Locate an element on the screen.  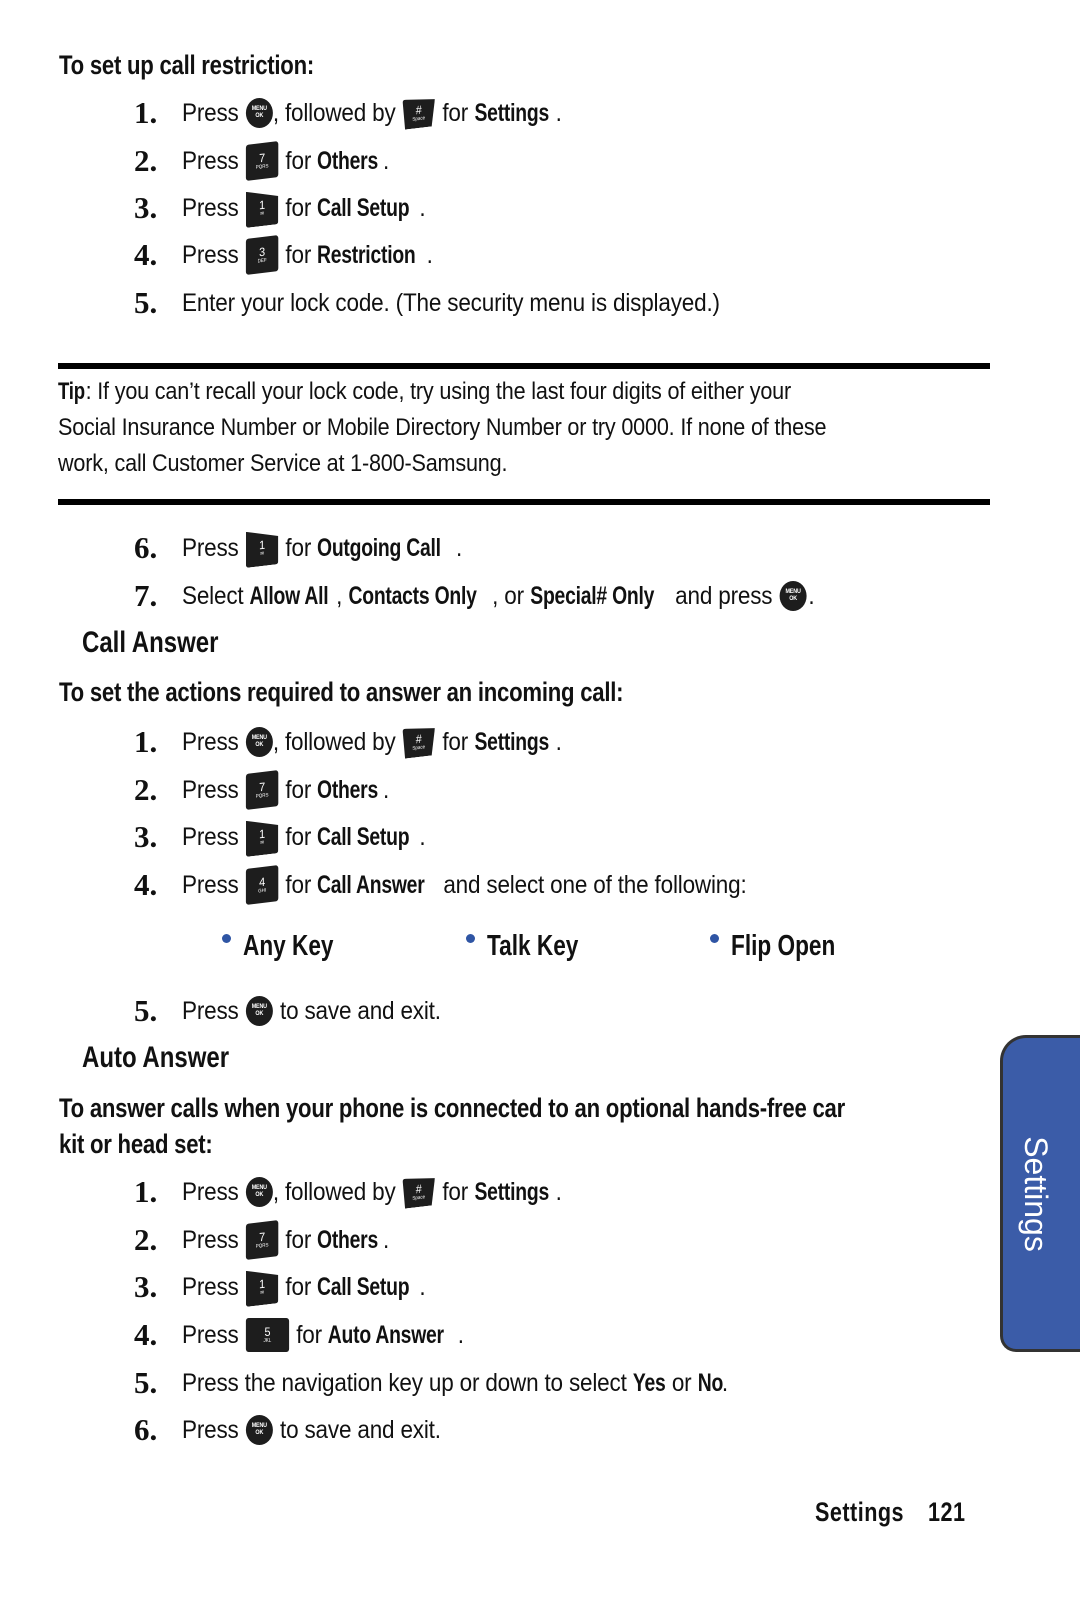
step-number: 1. is located at coordinates (146, 112).